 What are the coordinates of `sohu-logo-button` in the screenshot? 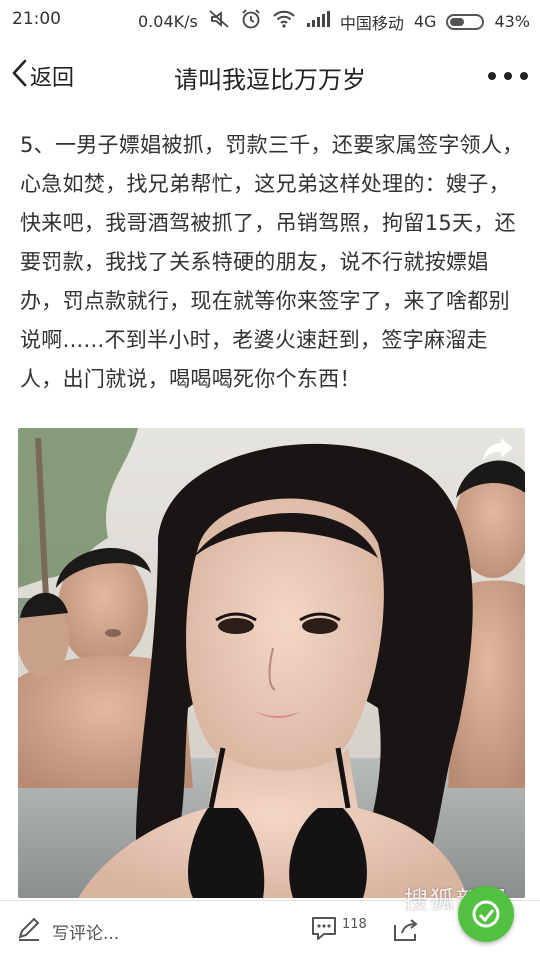 It's located at (486, 914).